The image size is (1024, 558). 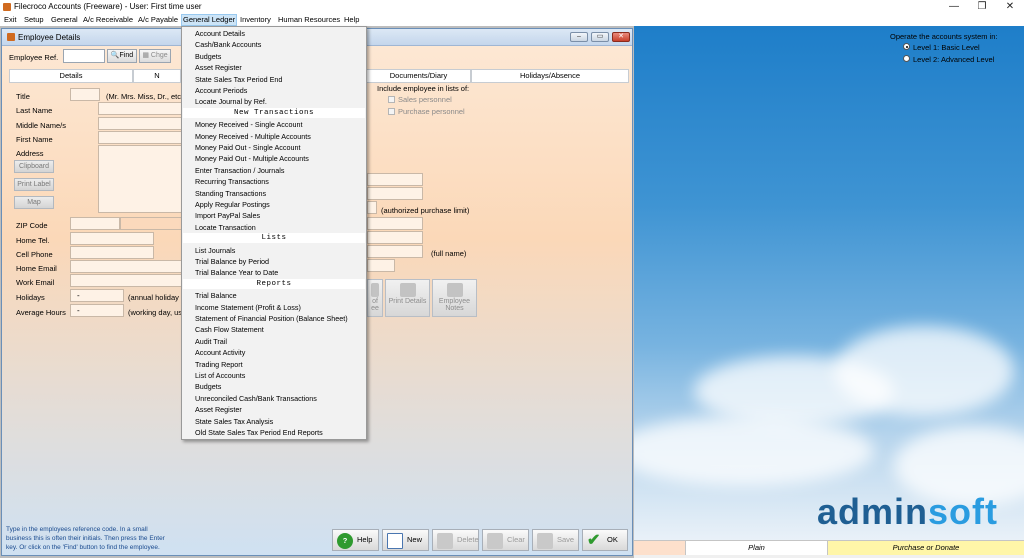 What do you see at coordinates (274, 136) in the screenshot?
I see `menu-item-money-received-multiple-accounts: Money Received - Multiple Accounts` at bounding box center [274, 136].